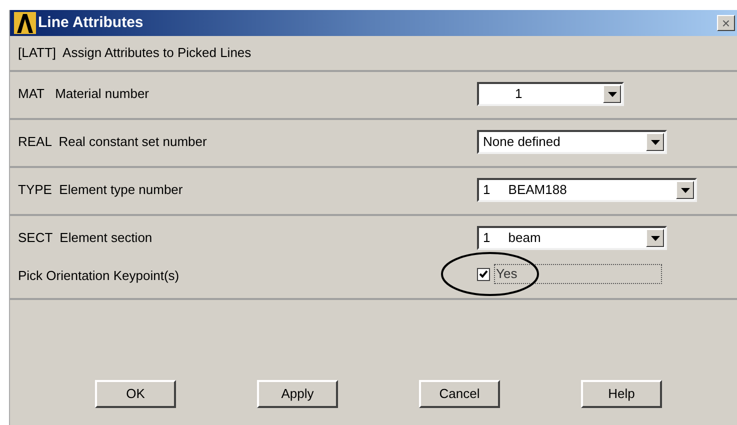 The height and width of the screenshot is (425, 737). Describe the element at coordinates (101, 190) in the screenshot. I see `field-label: TYPE Element type number` at that location.